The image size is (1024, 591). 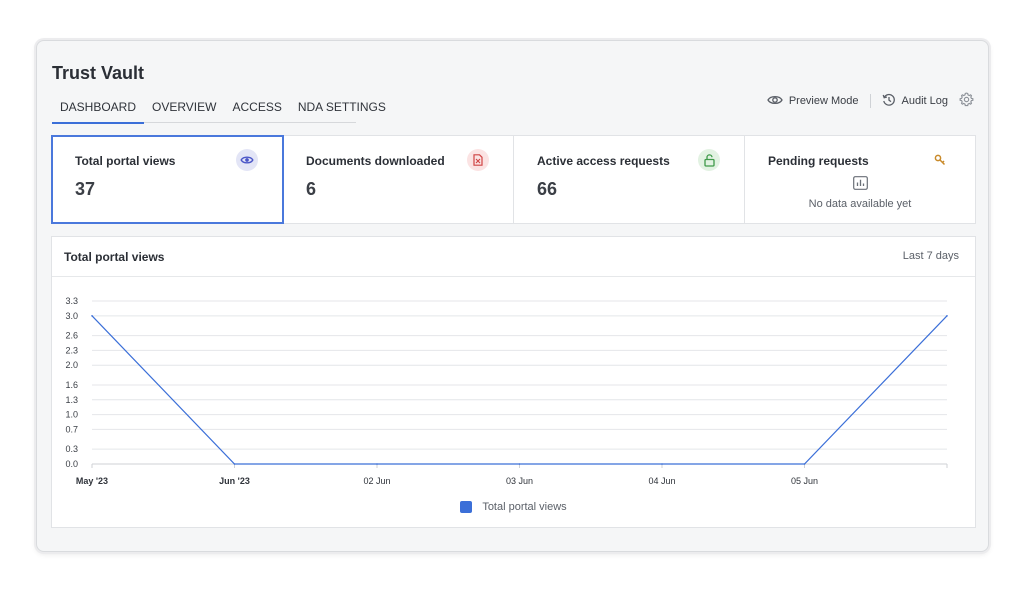 I want to click on y-tick-label: 0.0, so click(x=71, y=464).